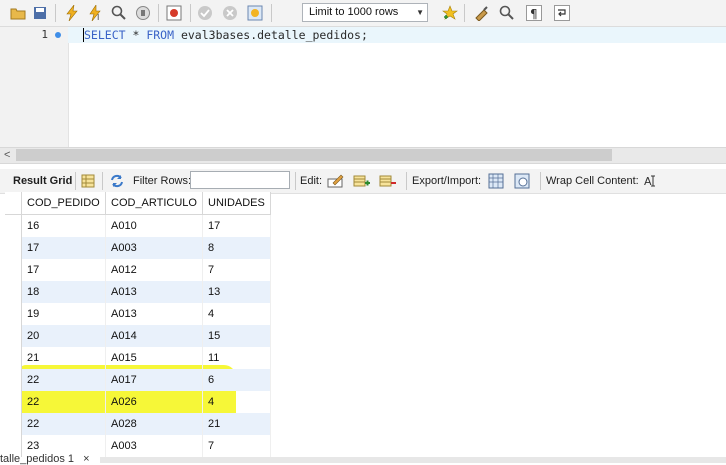  Describe the element at coordinates (154, 402) in the screenshot. I see `table-cell: A026` at that location.